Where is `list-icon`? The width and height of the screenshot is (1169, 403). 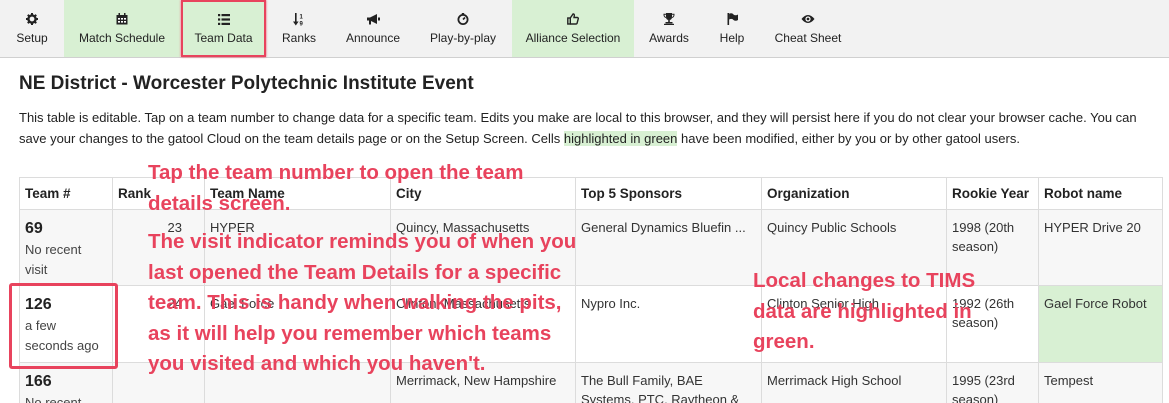
list-icon is located at coordinates (223, 19).